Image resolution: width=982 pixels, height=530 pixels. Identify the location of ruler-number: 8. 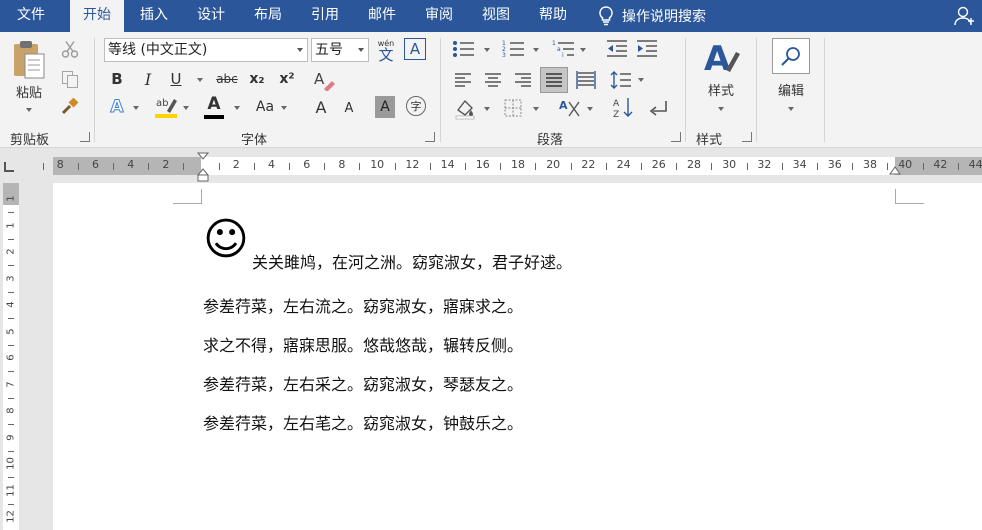
(11, 410).